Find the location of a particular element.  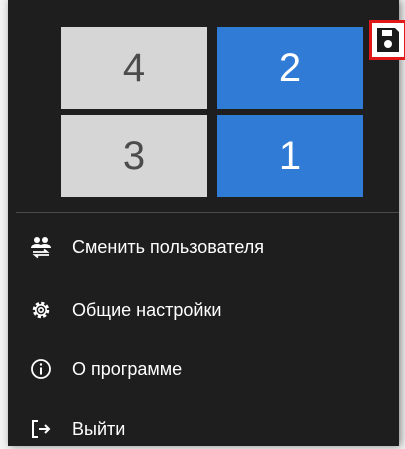

gear-icon is located at coordinates (41, 310).